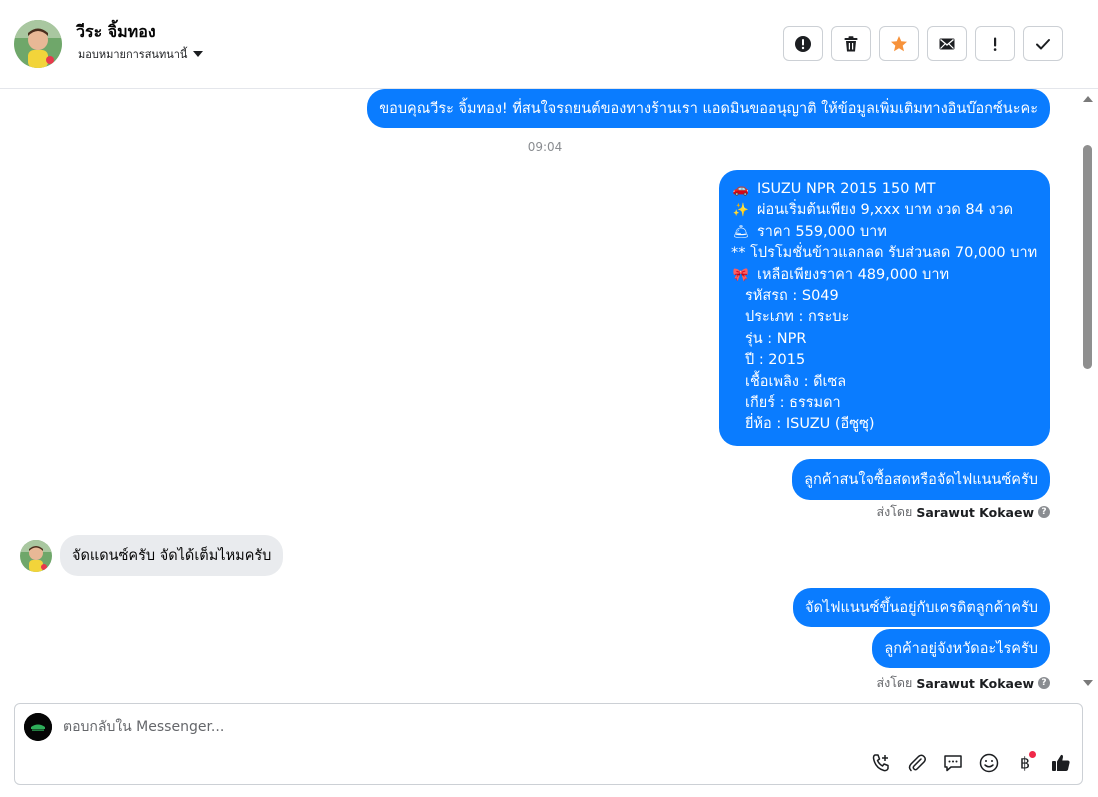 This screenshot has height=797, width=1098. I want to click on phone-add-icon, so click(880, 763).